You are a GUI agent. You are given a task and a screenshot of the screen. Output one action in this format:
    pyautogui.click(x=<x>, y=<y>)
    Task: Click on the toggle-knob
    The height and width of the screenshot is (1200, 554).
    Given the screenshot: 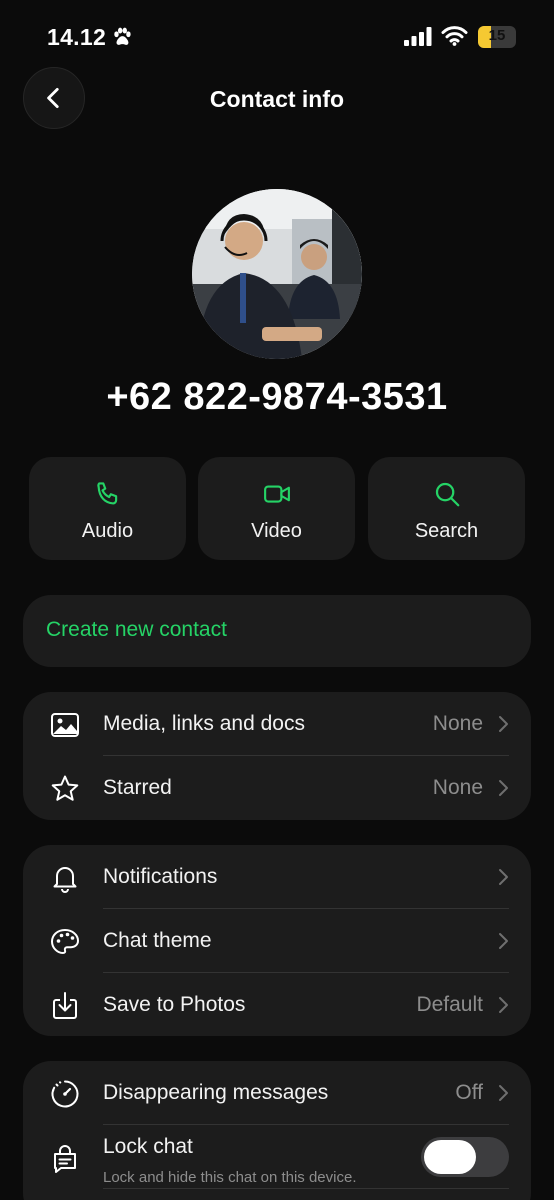 What is the action you would take?
    pyautogui.click(x=450, y=1157)
    